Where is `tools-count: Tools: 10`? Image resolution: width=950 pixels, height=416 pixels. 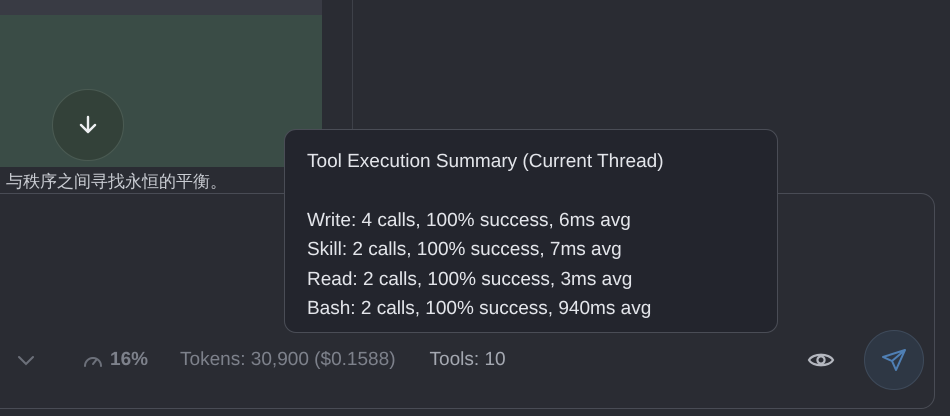
tools-count: Tools: 10 is located at coordinates (468, 360).